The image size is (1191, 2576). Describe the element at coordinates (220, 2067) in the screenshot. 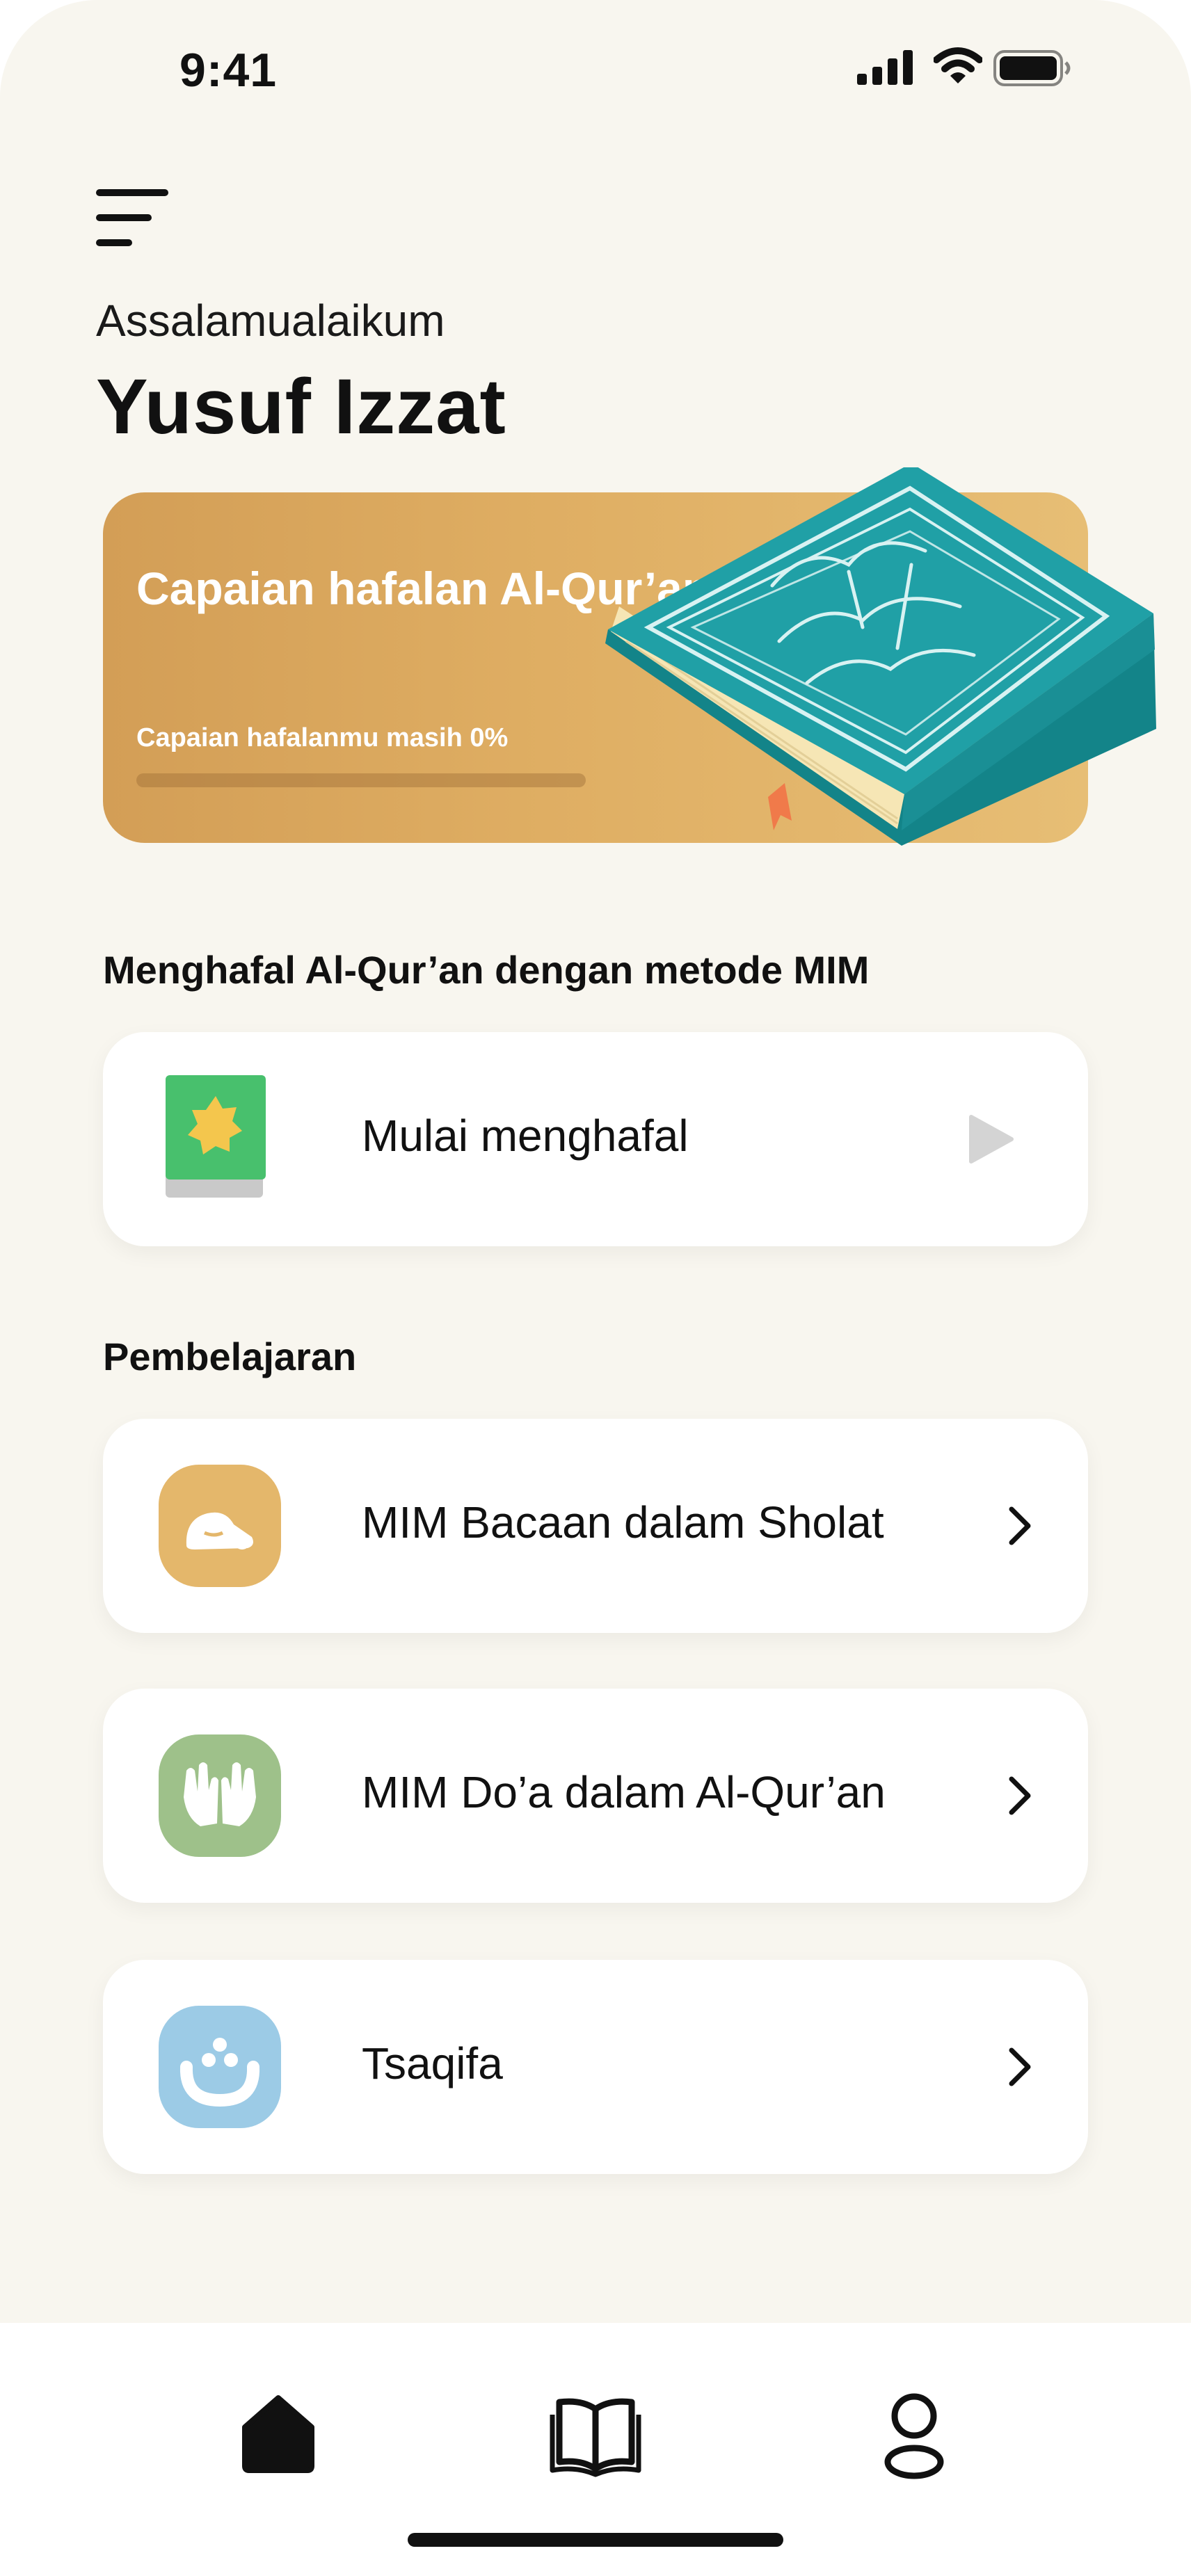

I see `arabic-letter-icon` at that location.